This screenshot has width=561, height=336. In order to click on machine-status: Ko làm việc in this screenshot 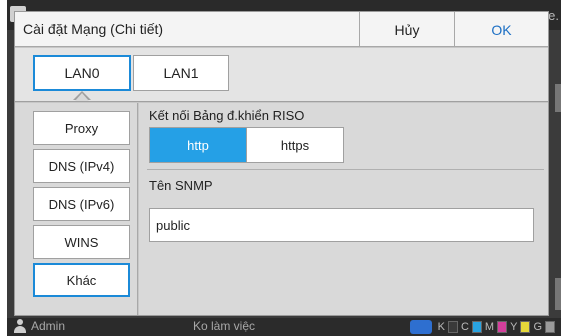, I will do `click(224, 326)`.